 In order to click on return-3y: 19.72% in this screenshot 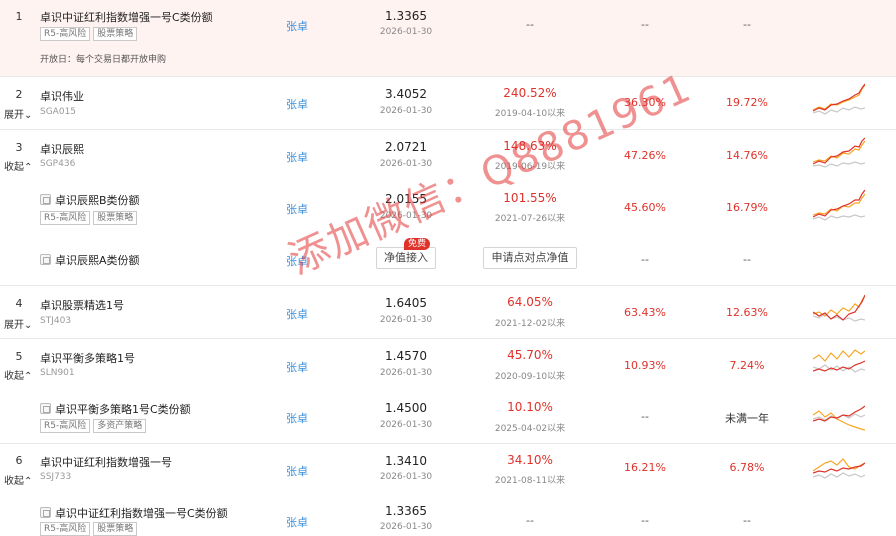, I will do `click(747, 102)`.